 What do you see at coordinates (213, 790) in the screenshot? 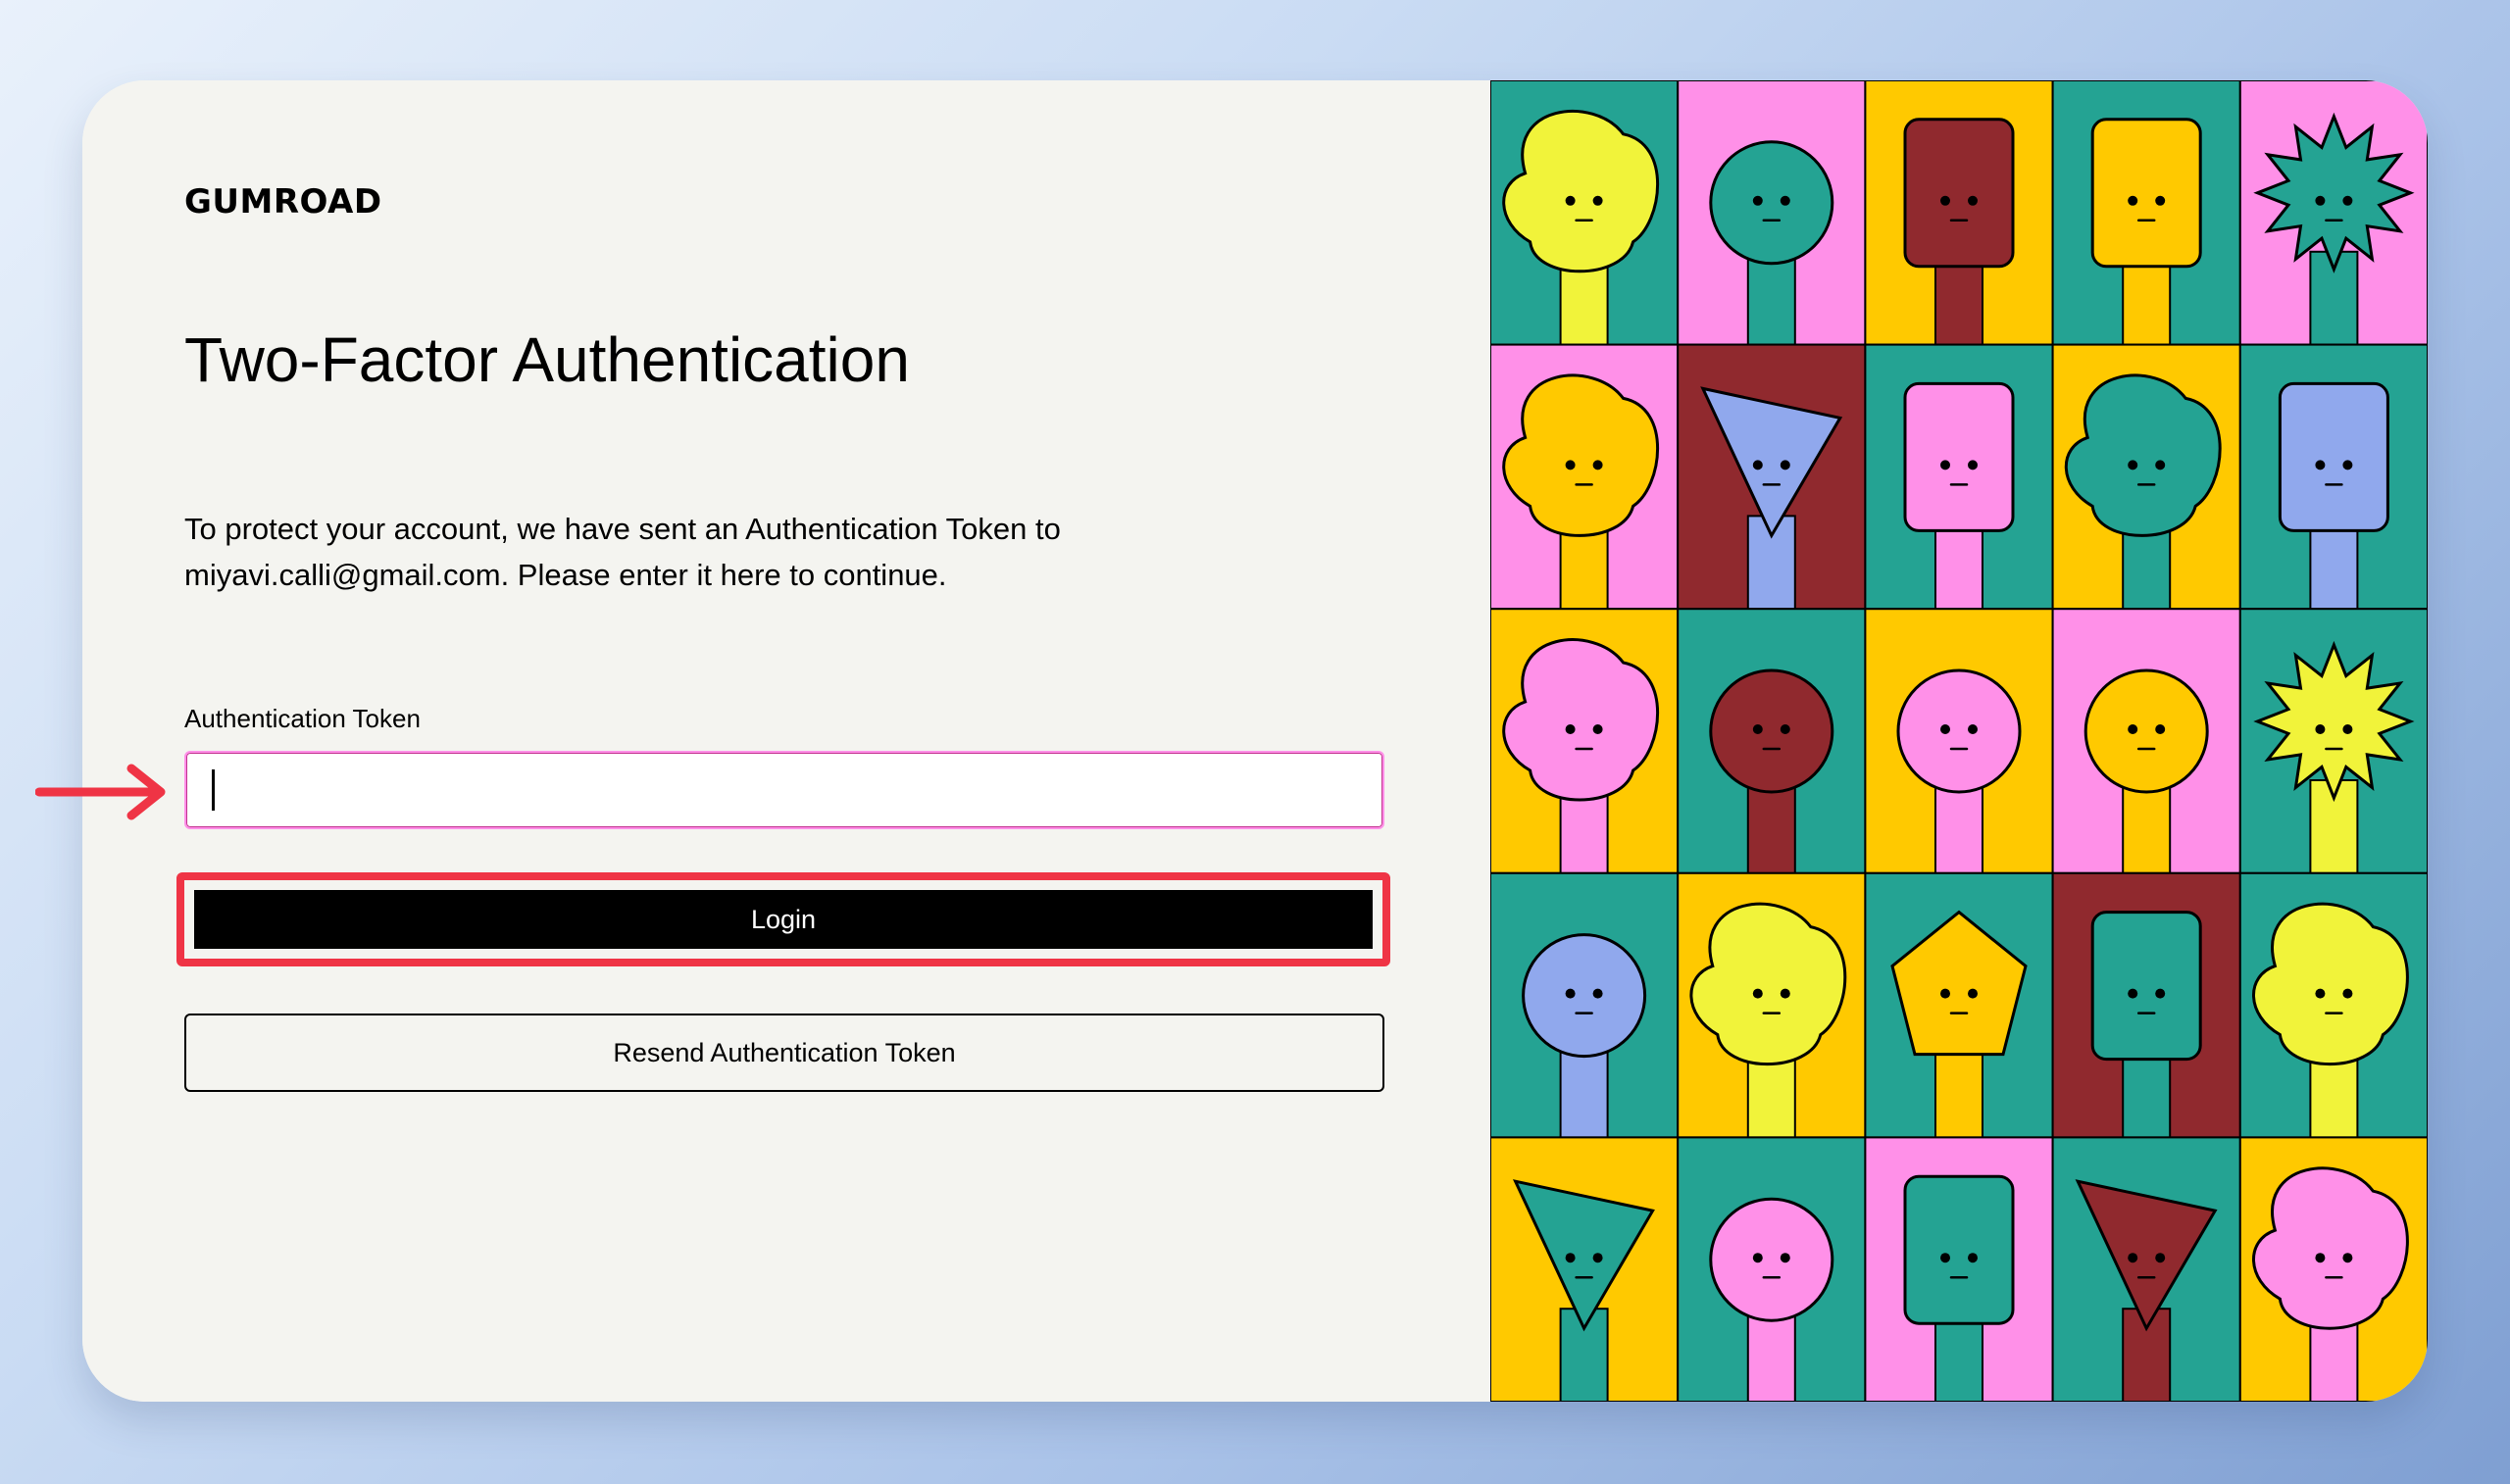
I see `text-cursor` at bounding box center [213, 790].